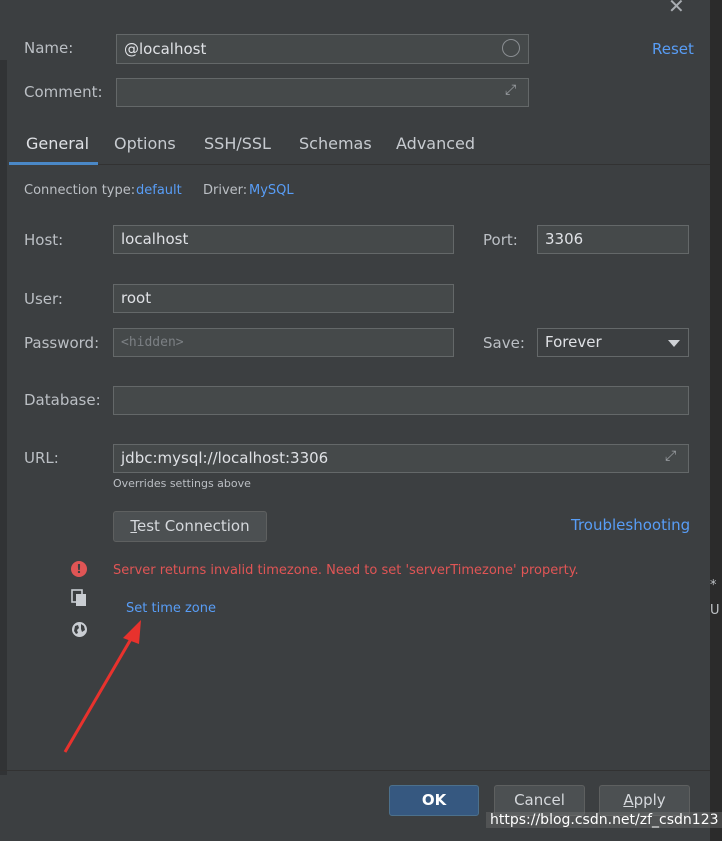  Describe the element at coordinates (237, 143) in the screenshot. I see `tab-ssh-ssl: SSH/SSL` at that location.